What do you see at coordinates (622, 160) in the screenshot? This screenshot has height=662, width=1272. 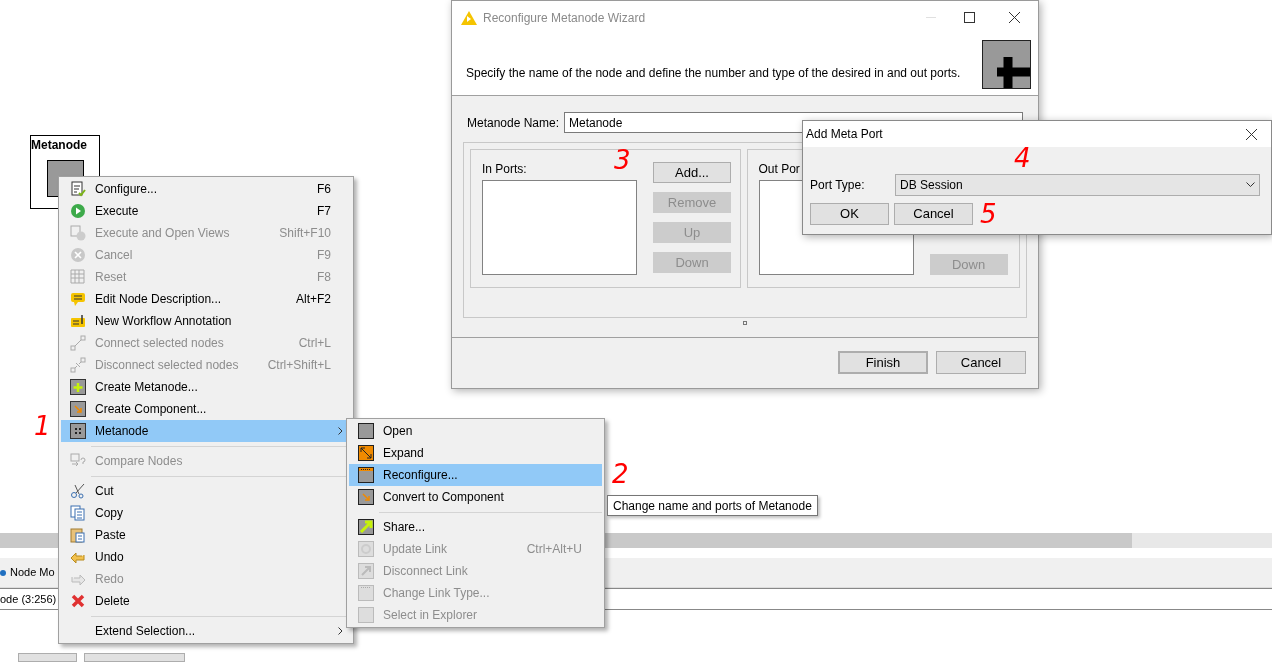 I see `handwritten-number: 3` at bounding box center [622, 160].